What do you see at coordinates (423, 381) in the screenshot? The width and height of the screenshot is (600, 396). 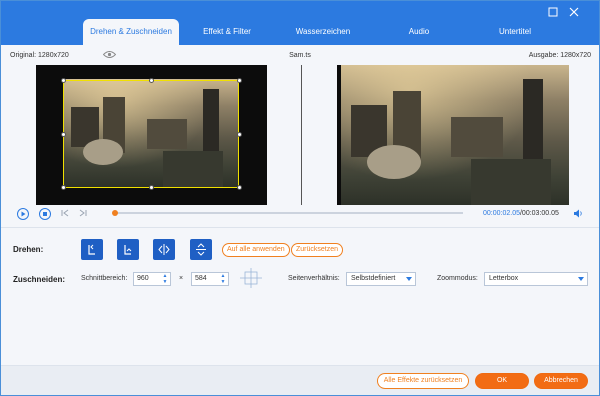 I see `reset-all-effects-button: Alle Effekte zurücksetzen` at bounding box center [423, 381].